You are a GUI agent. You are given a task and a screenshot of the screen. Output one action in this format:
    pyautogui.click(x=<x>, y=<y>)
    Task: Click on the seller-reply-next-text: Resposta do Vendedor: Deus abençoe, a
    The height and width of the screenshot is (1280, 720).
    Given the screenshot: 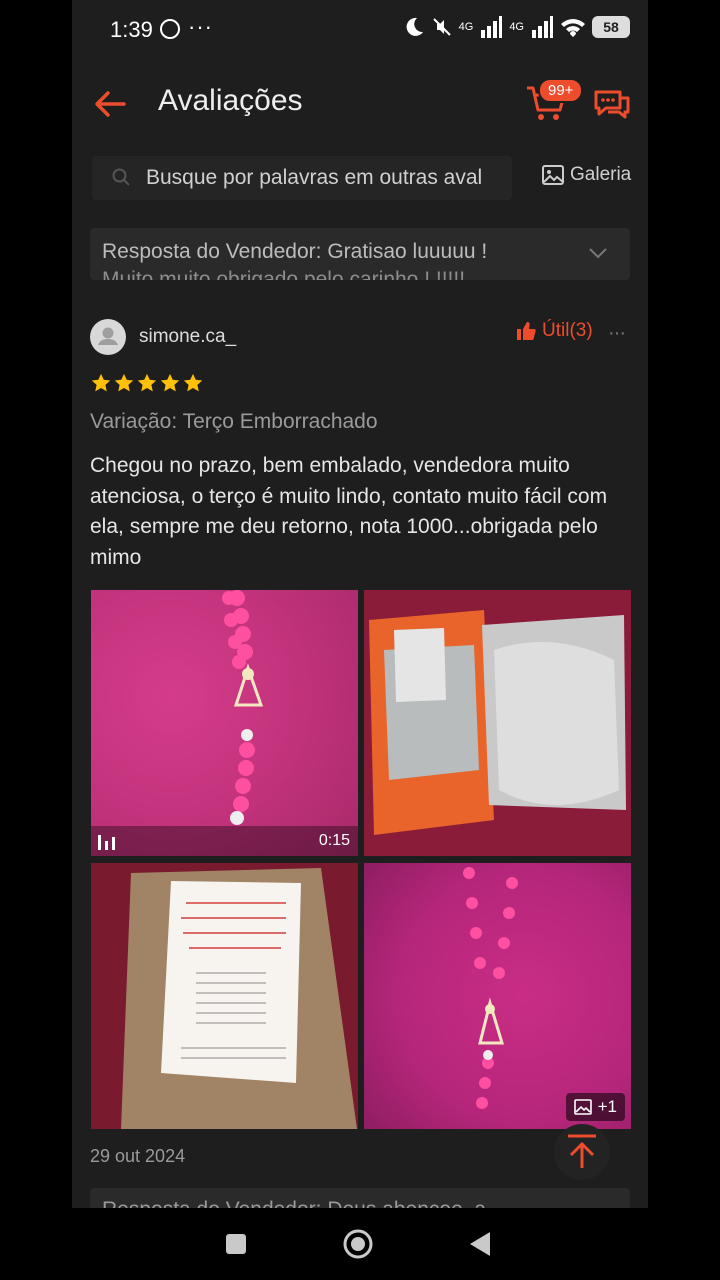 What is the action you would take?
    pyautogui.click(x=294, y=1203)
    